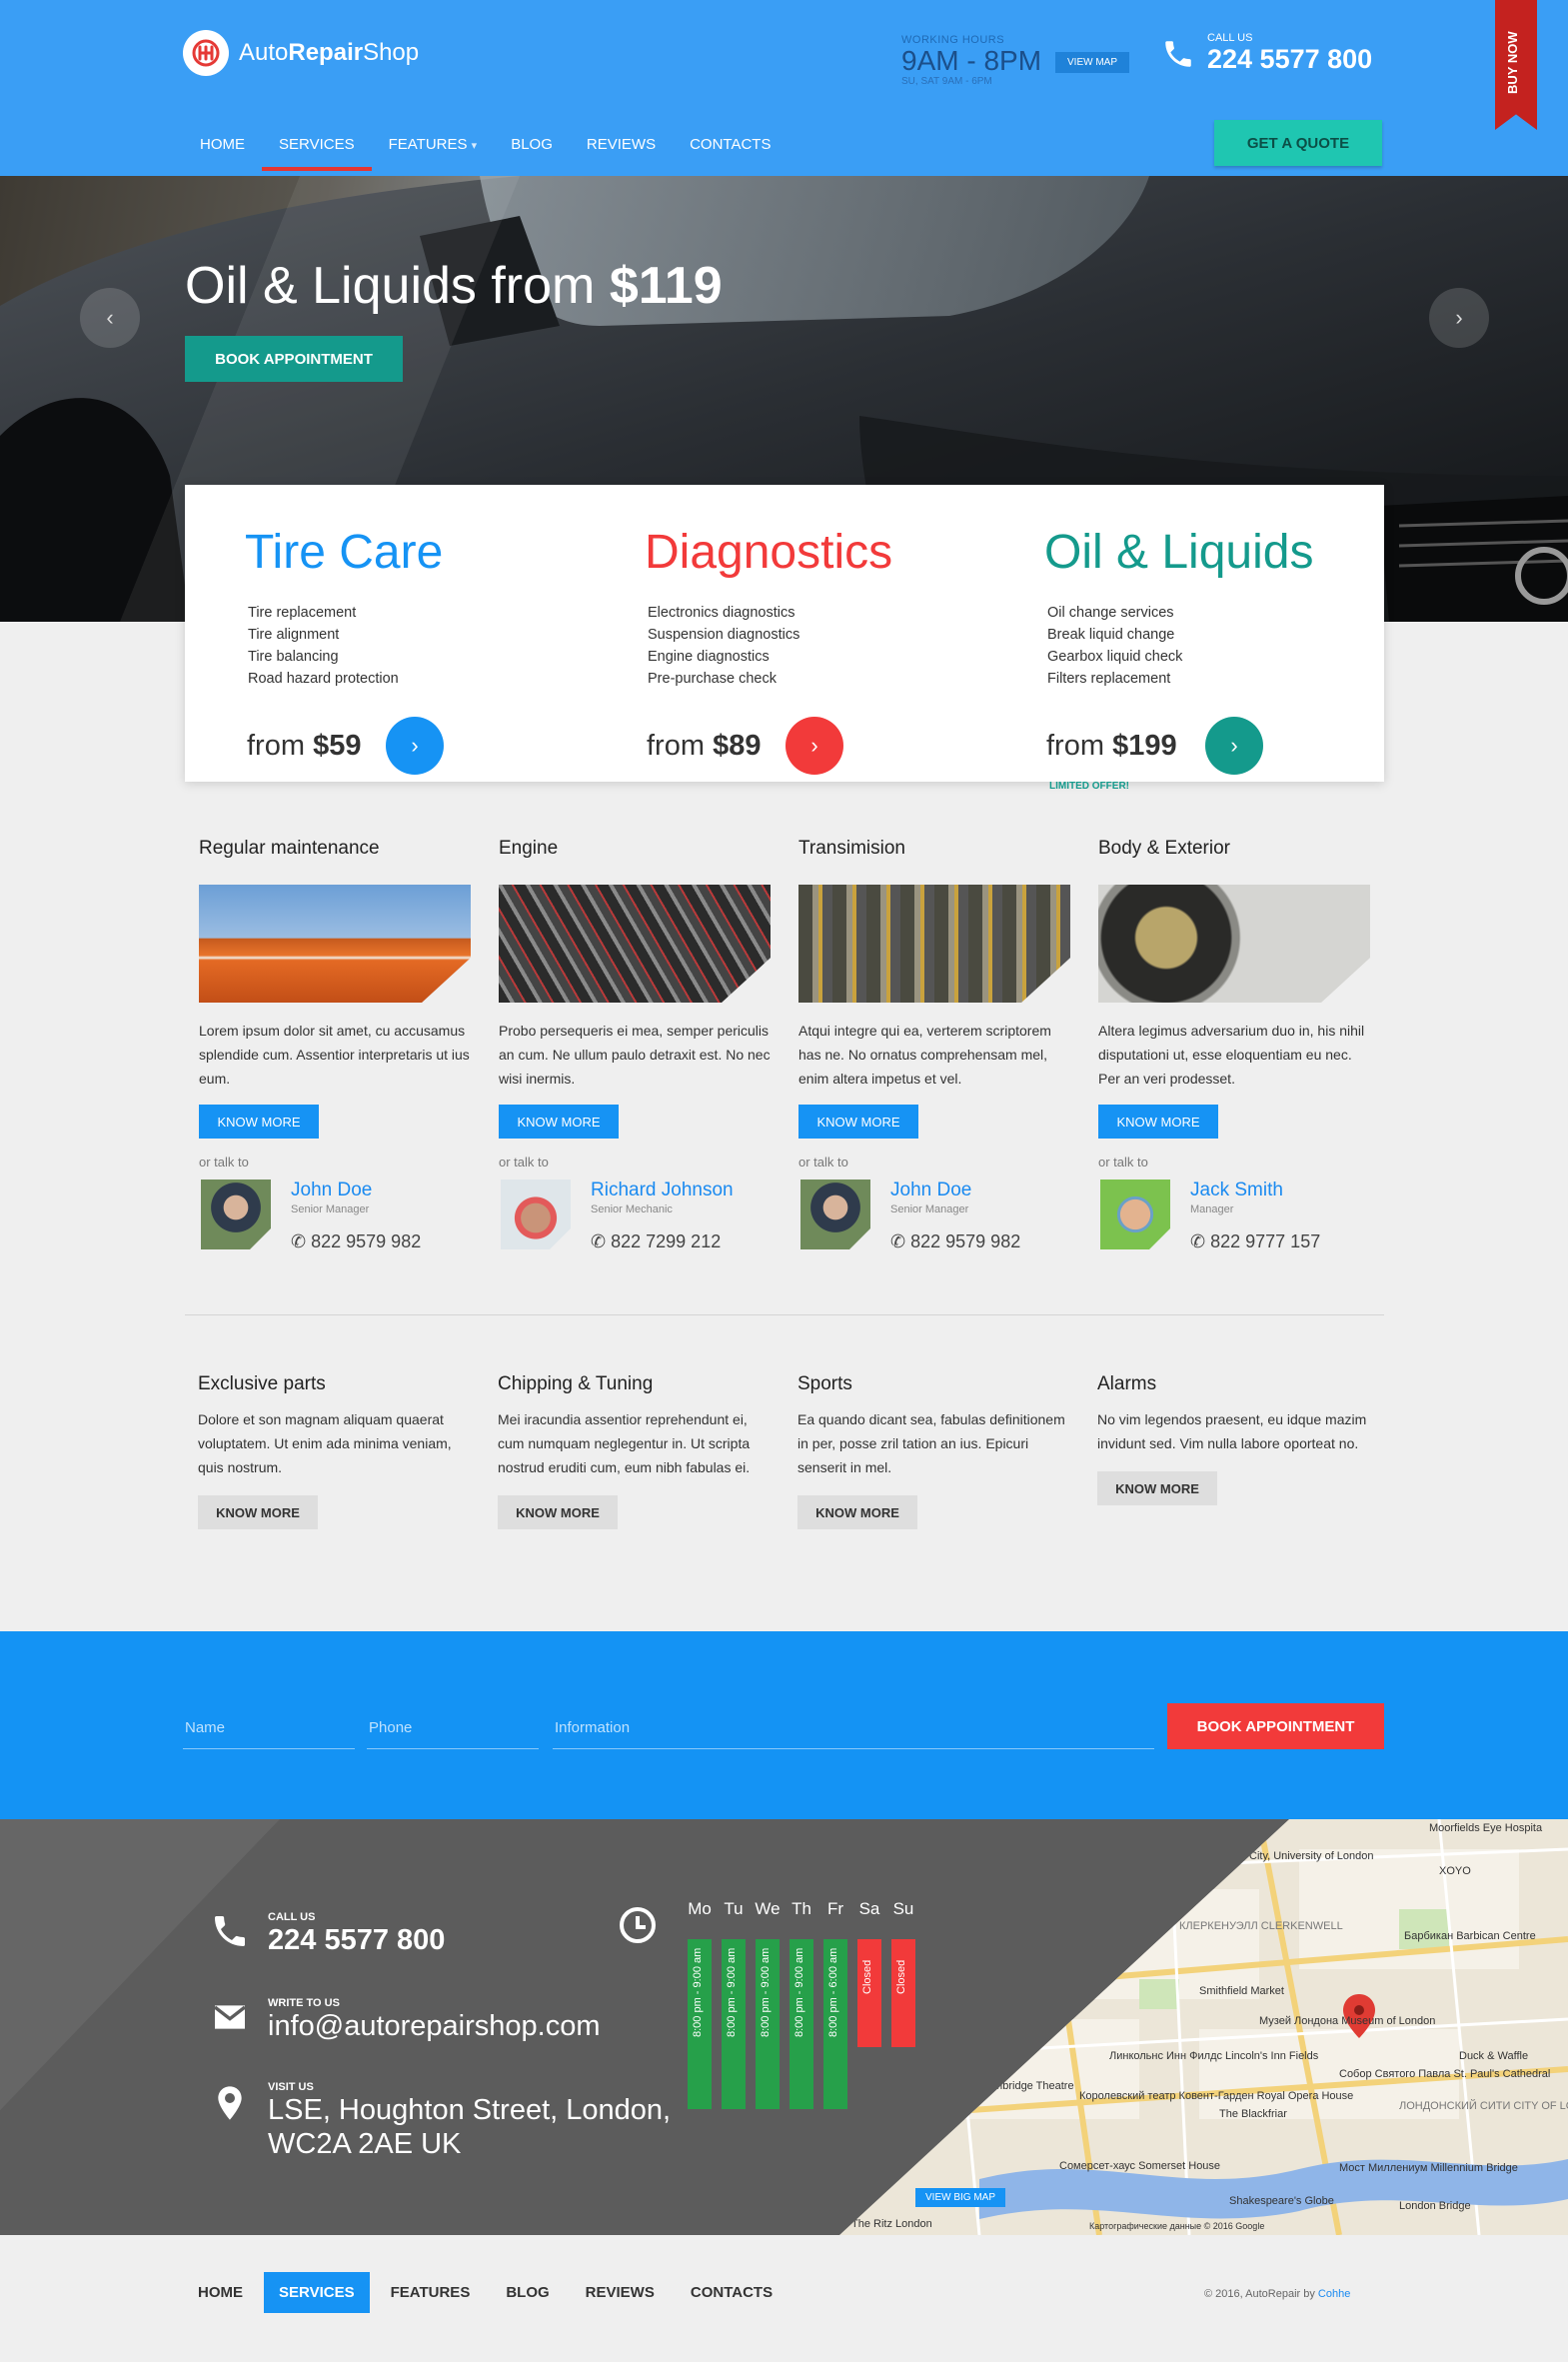 Image resolution: width=1568 pixels, height=2362 pixels. I want to click on footer-nav-home: HOME, so click(221, 2292).